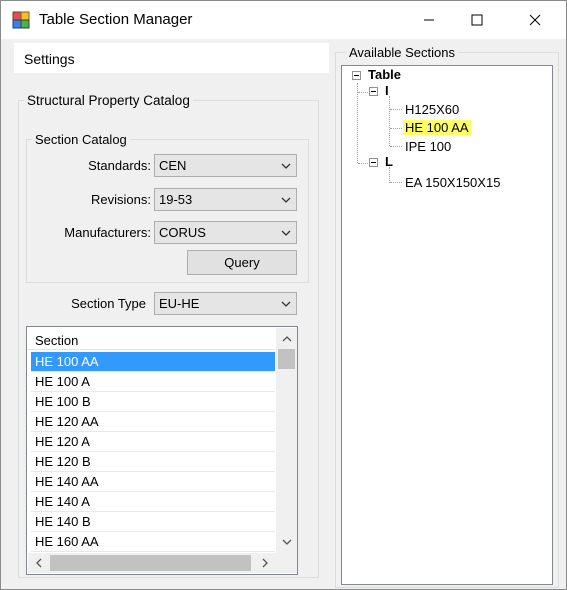  What do you see at coordinates (182, 232) in the screenshot?
I see `manufacturers-value: CORUS` at bounding box center [182, 232].